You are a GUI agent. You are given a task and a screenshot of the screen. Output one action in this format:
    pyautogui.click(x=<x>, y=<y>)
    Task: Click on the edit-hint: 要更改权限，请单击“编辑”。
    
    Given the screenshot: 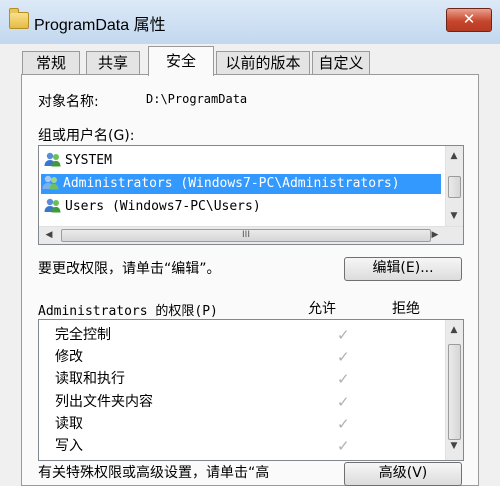 What is the action you would take?
    pyautogui.click(x=129, y=269)
    